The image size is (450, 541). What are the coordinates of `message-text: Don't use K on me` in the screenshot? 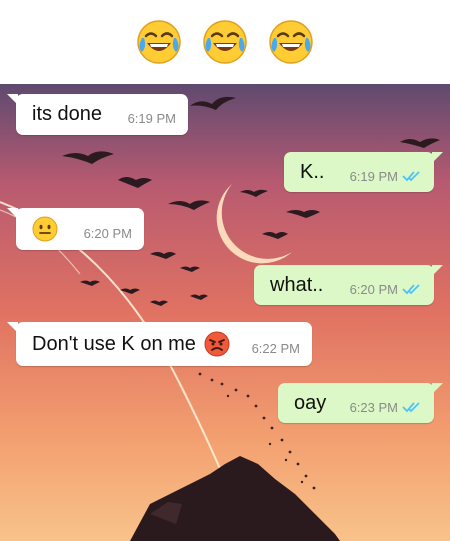 It's located at (114, 343).